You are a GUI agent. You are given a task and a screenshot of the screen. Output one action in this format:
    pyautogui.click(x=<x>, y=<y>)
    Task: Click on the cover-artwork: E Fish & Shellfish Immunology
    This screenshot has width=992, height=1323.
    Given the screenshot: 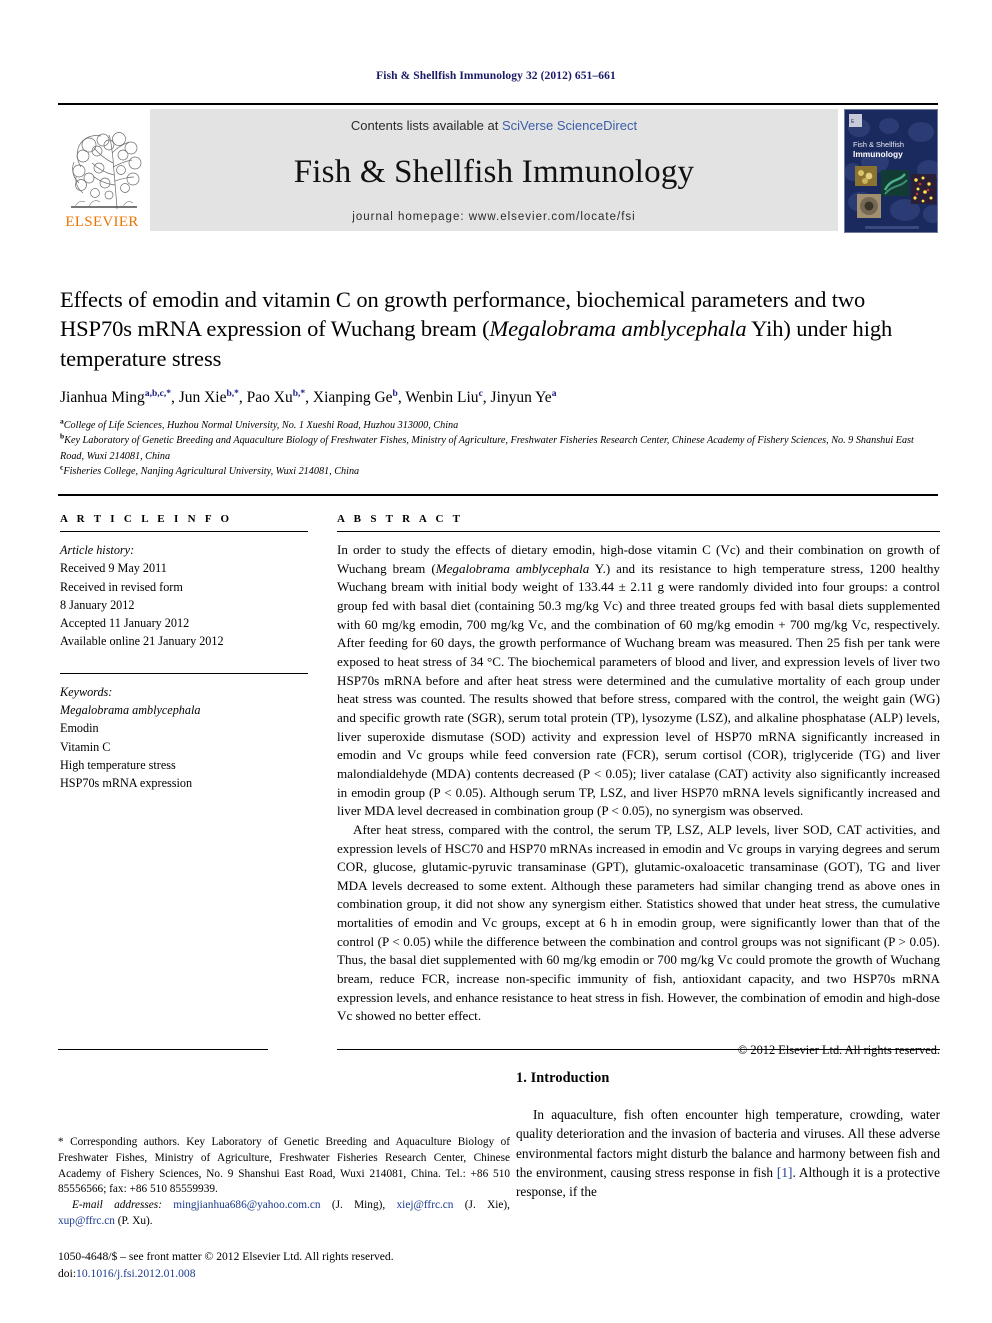 What is the action you would take?
    pyautogui.click(x=891, y=171)
    